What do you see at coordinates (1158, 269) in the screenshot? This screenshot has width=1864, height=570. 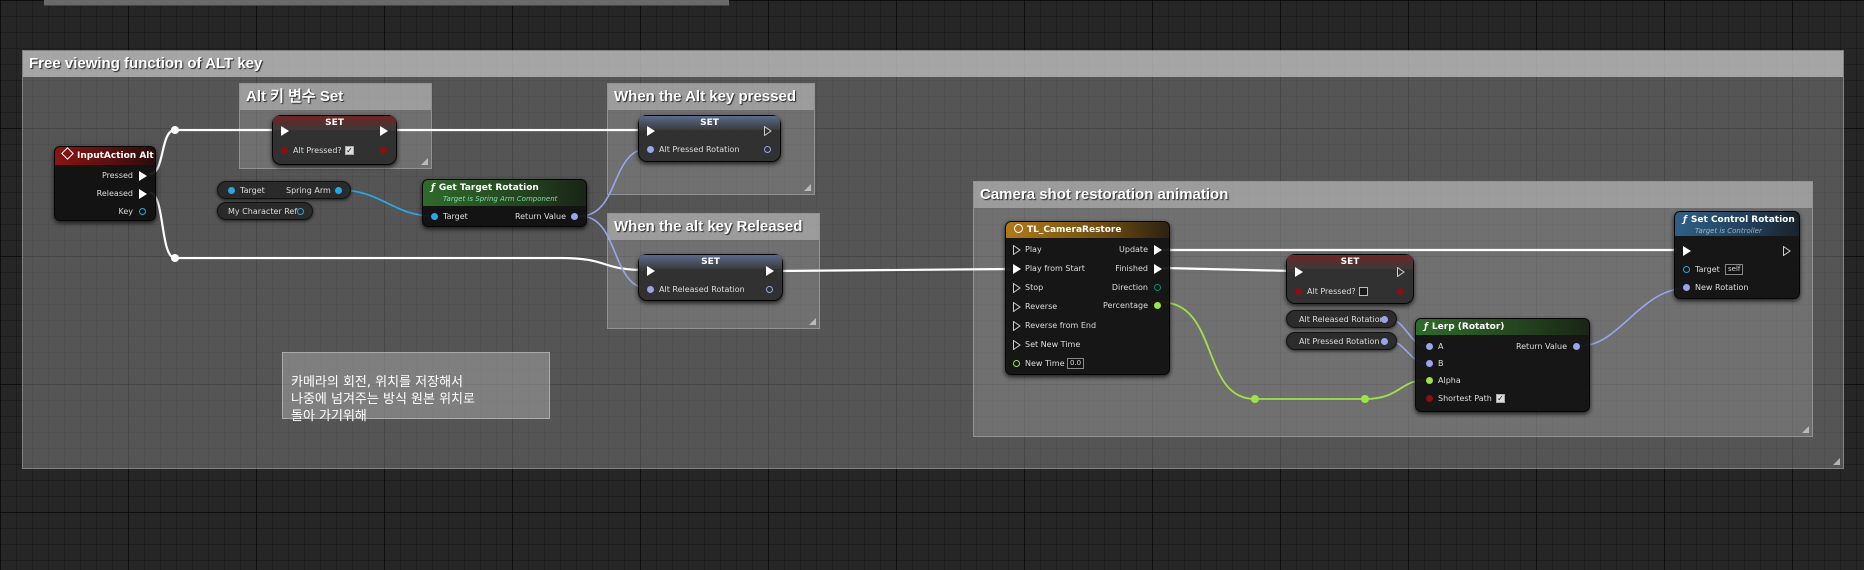 I see `exec-out-pin-finished` at bounding box center [1158, 269].